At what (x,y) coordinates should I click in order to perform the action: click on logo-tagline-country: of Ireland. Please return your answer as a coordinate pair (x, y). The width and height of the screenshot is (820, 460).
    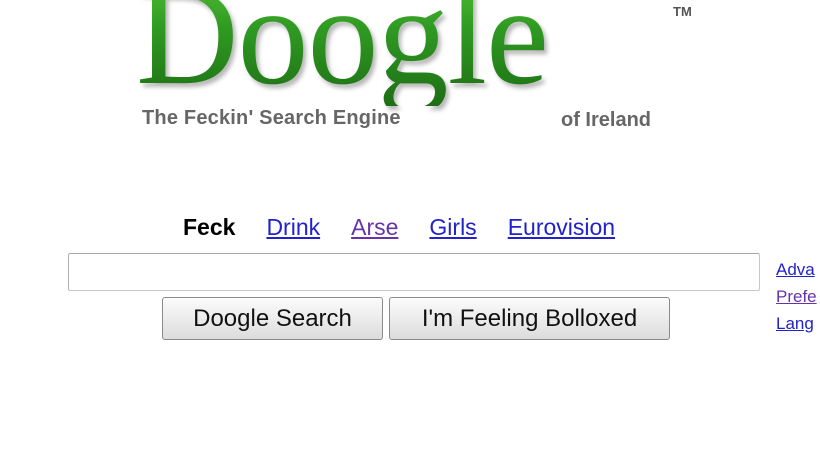
    Looking at the image, I should click on (606, 120).